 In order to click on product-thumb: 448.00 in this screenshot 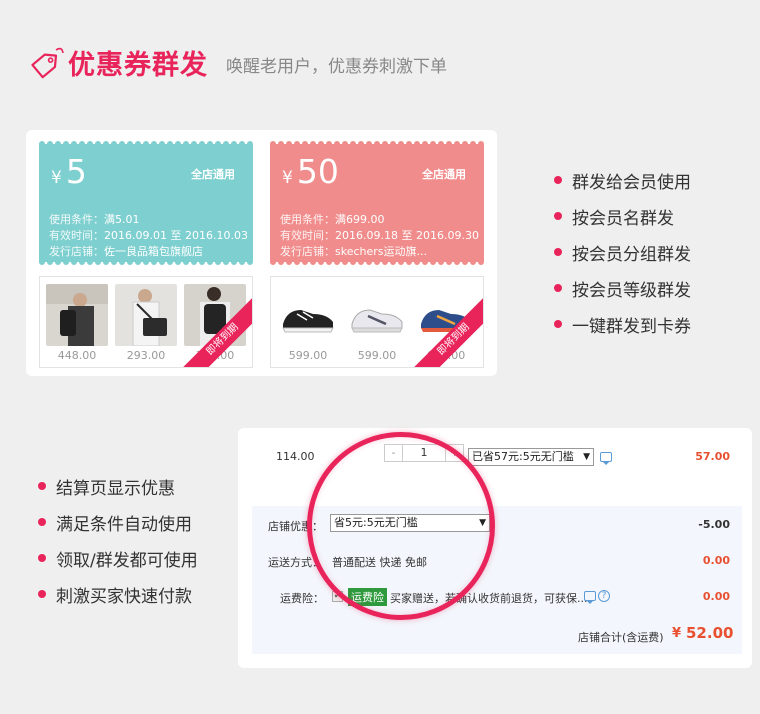, I will do `click(77, 323)`.